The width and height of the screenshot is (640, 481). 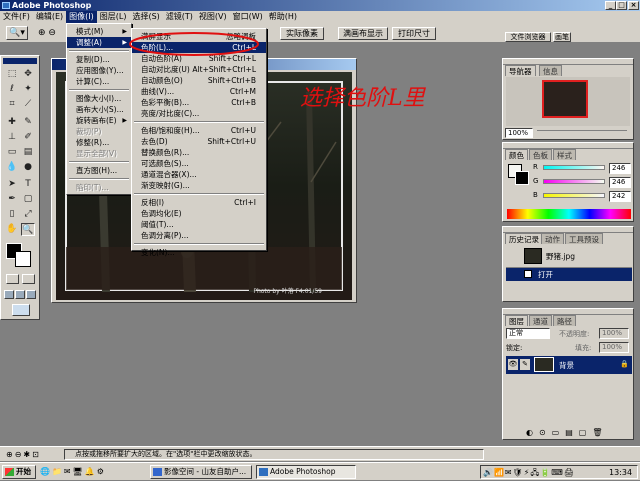 I want to click on layer-thumbnail, so click(x=544, y=364).